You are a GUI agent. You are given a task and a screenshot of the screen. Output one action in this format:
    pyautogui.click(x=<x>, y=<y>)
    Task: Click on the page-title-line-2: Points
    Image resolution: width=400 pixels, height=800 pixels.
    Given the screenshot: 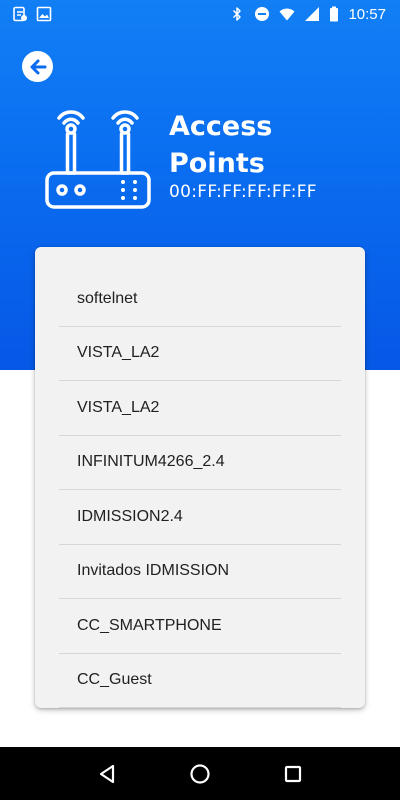 What is the action you would take?
    pyautogui.click(x=217, y=163)
    